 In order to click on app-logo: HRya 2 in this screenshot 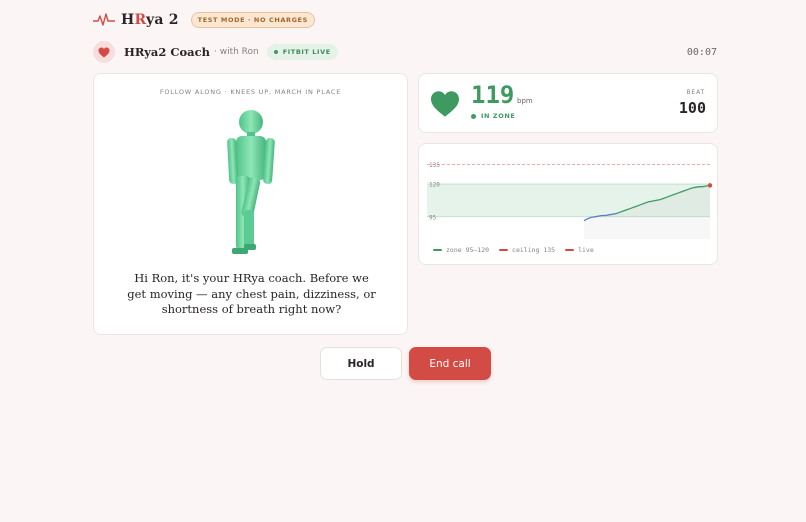, I will do `click(150, 20)`.